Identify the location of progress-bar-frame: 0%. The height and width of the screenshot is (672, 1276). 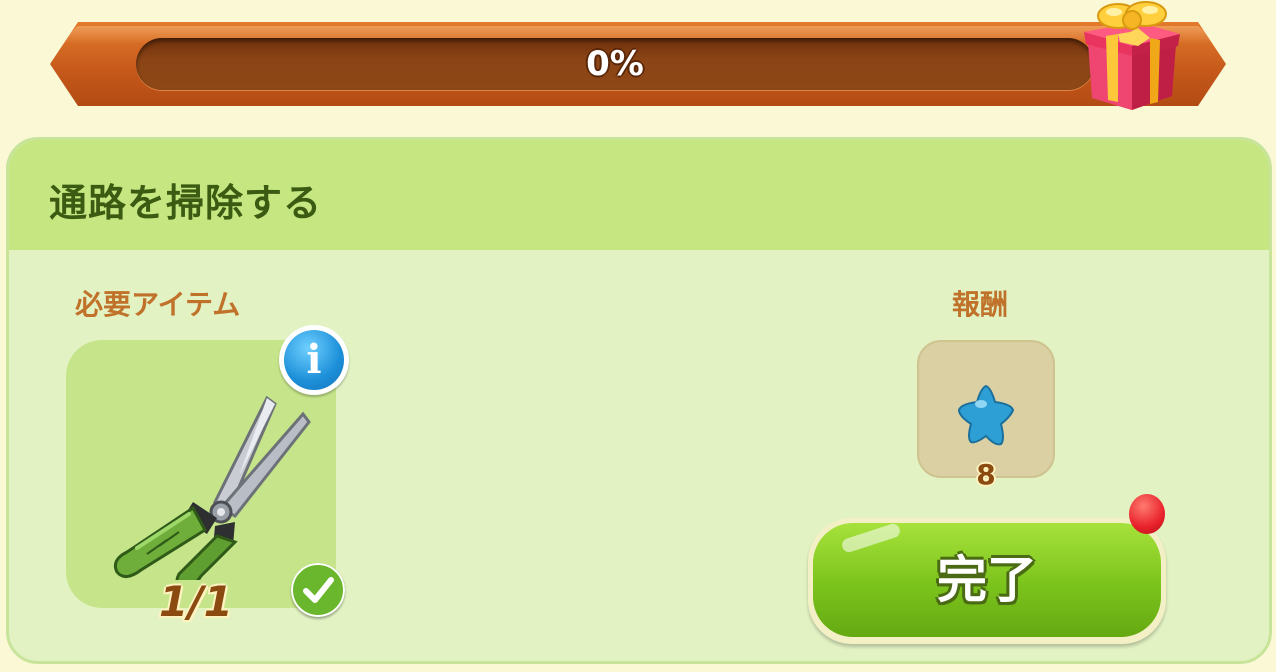
(638, 64).